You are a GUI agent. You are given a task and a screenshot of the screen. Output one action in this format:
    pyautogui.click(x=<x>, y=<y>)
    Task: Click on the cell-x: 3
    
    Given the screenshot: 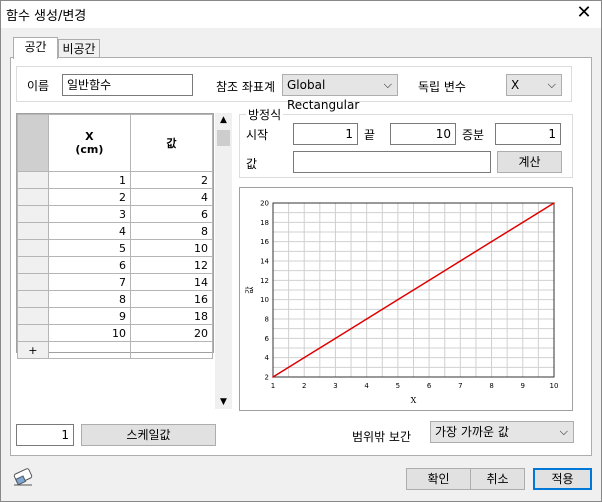 What is the action you would take?
    pyautogui.click(x=89, y=214)
    